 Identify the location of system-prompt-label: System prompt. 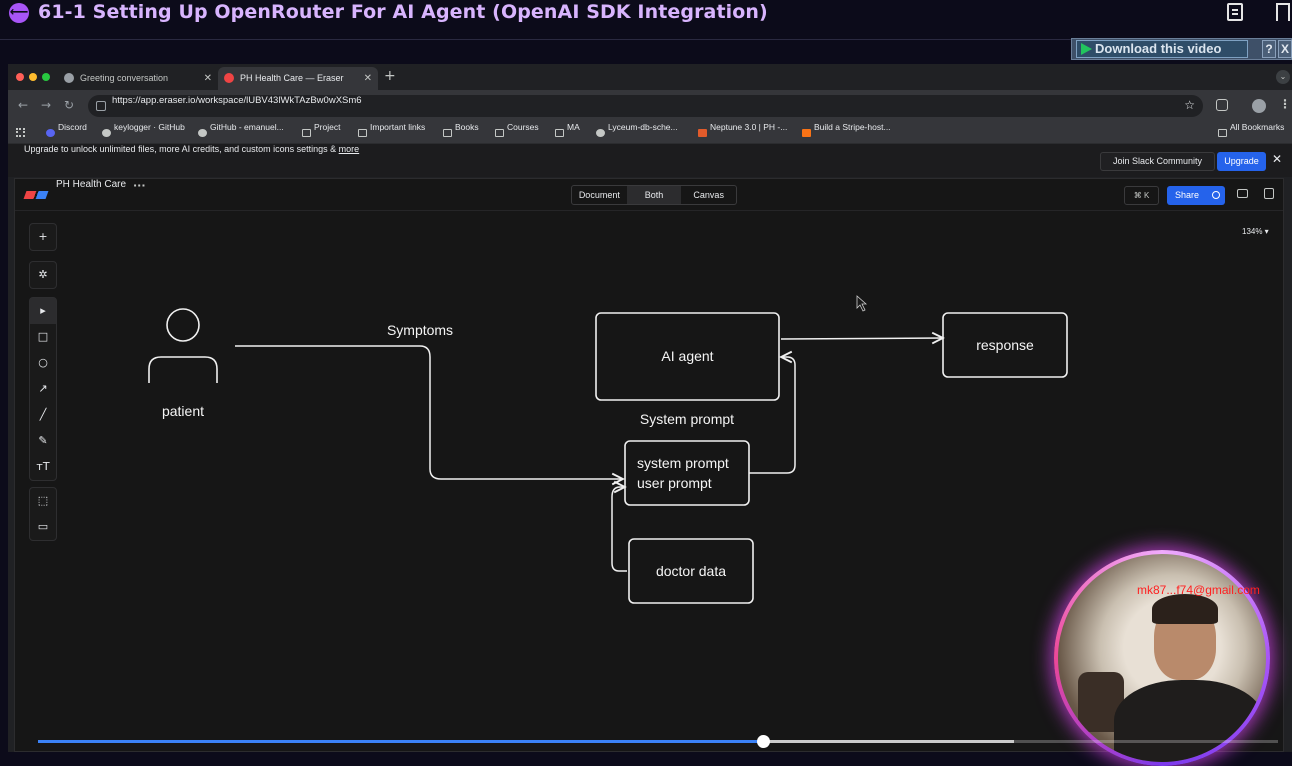
(687, 419).